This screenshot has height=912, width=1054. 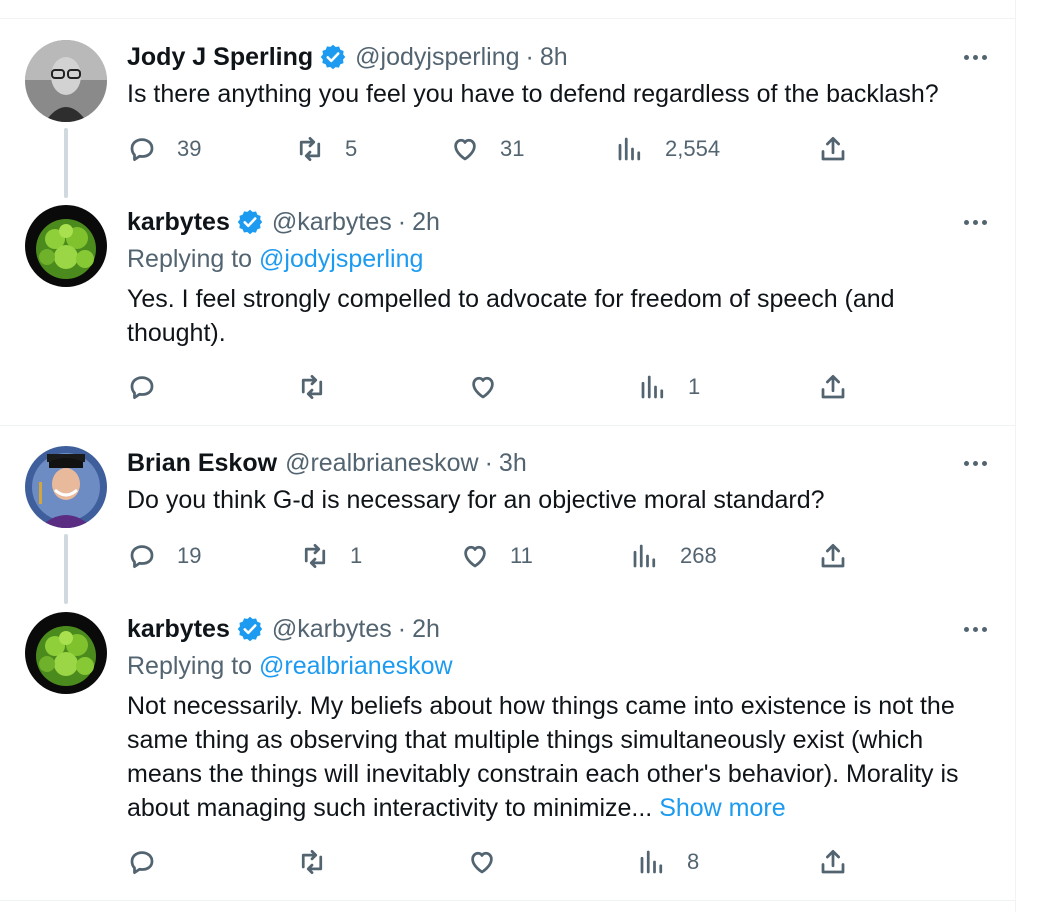 I want to click on reply-button: 39, so click(x=164, y=149).